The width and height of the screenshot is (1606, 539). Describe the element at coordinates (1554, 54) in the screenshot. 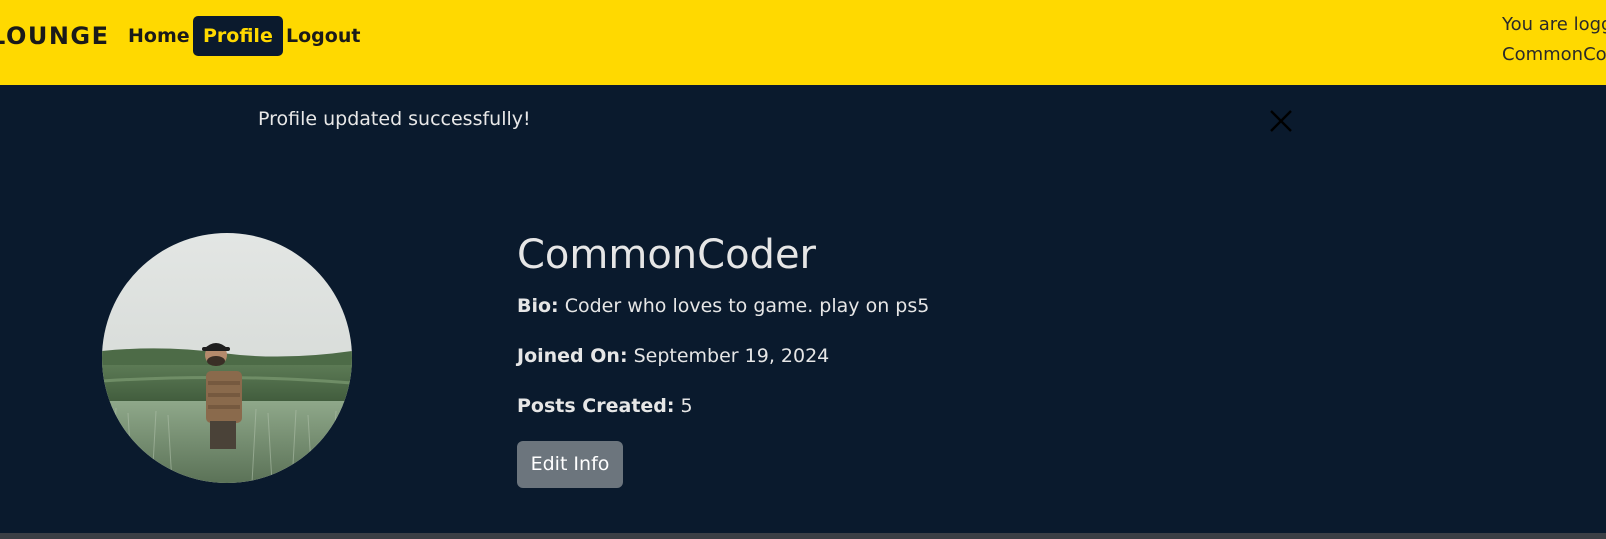

I see `login-status-line2: CommonCoder` at that location.